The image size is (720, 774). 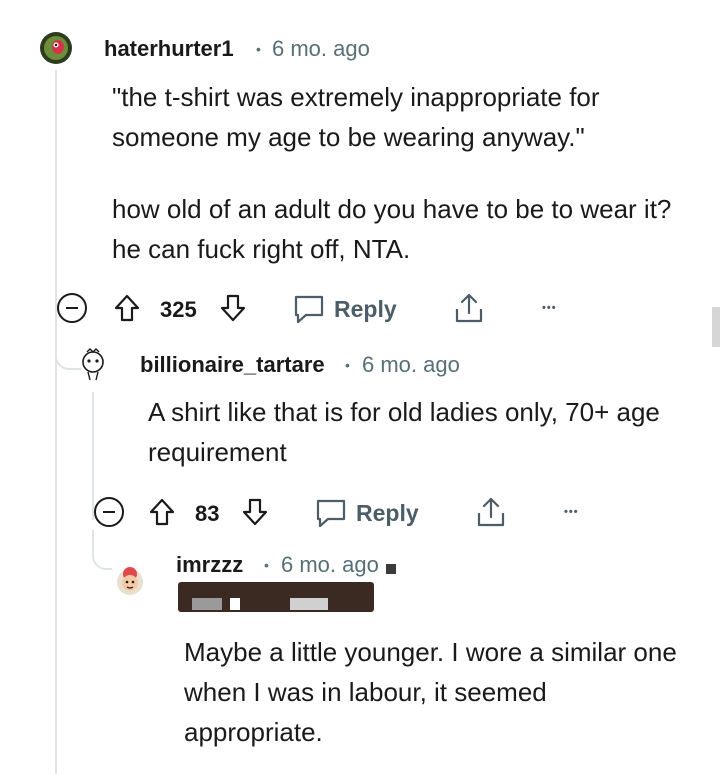 I want to click on username: billionaire_tartare, so click(x=232, y=365).